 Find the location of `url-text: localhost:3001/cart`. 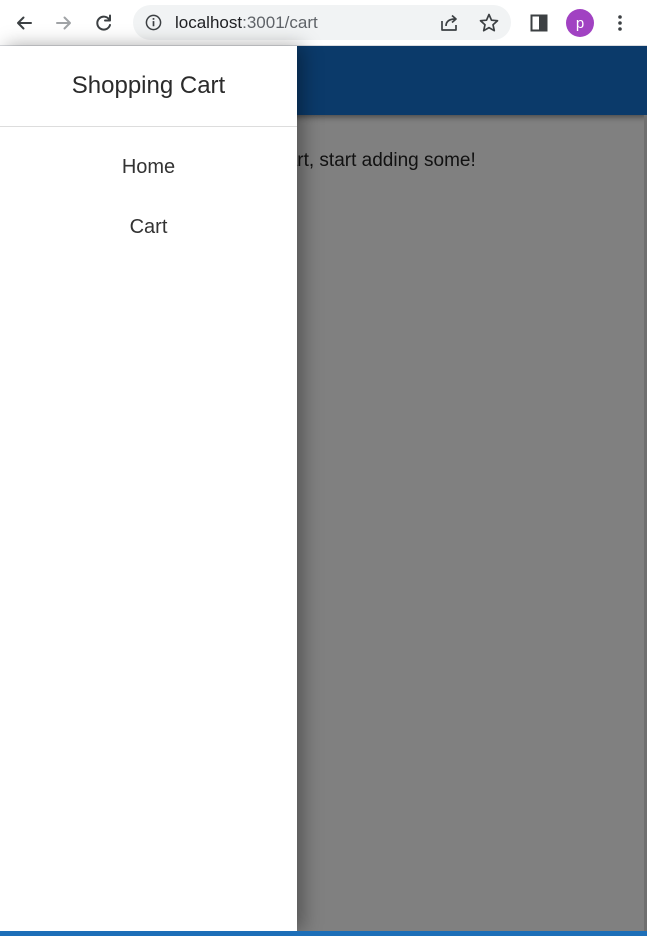

url-text: localhost:3001/cart is located at coordinates (246, 23).